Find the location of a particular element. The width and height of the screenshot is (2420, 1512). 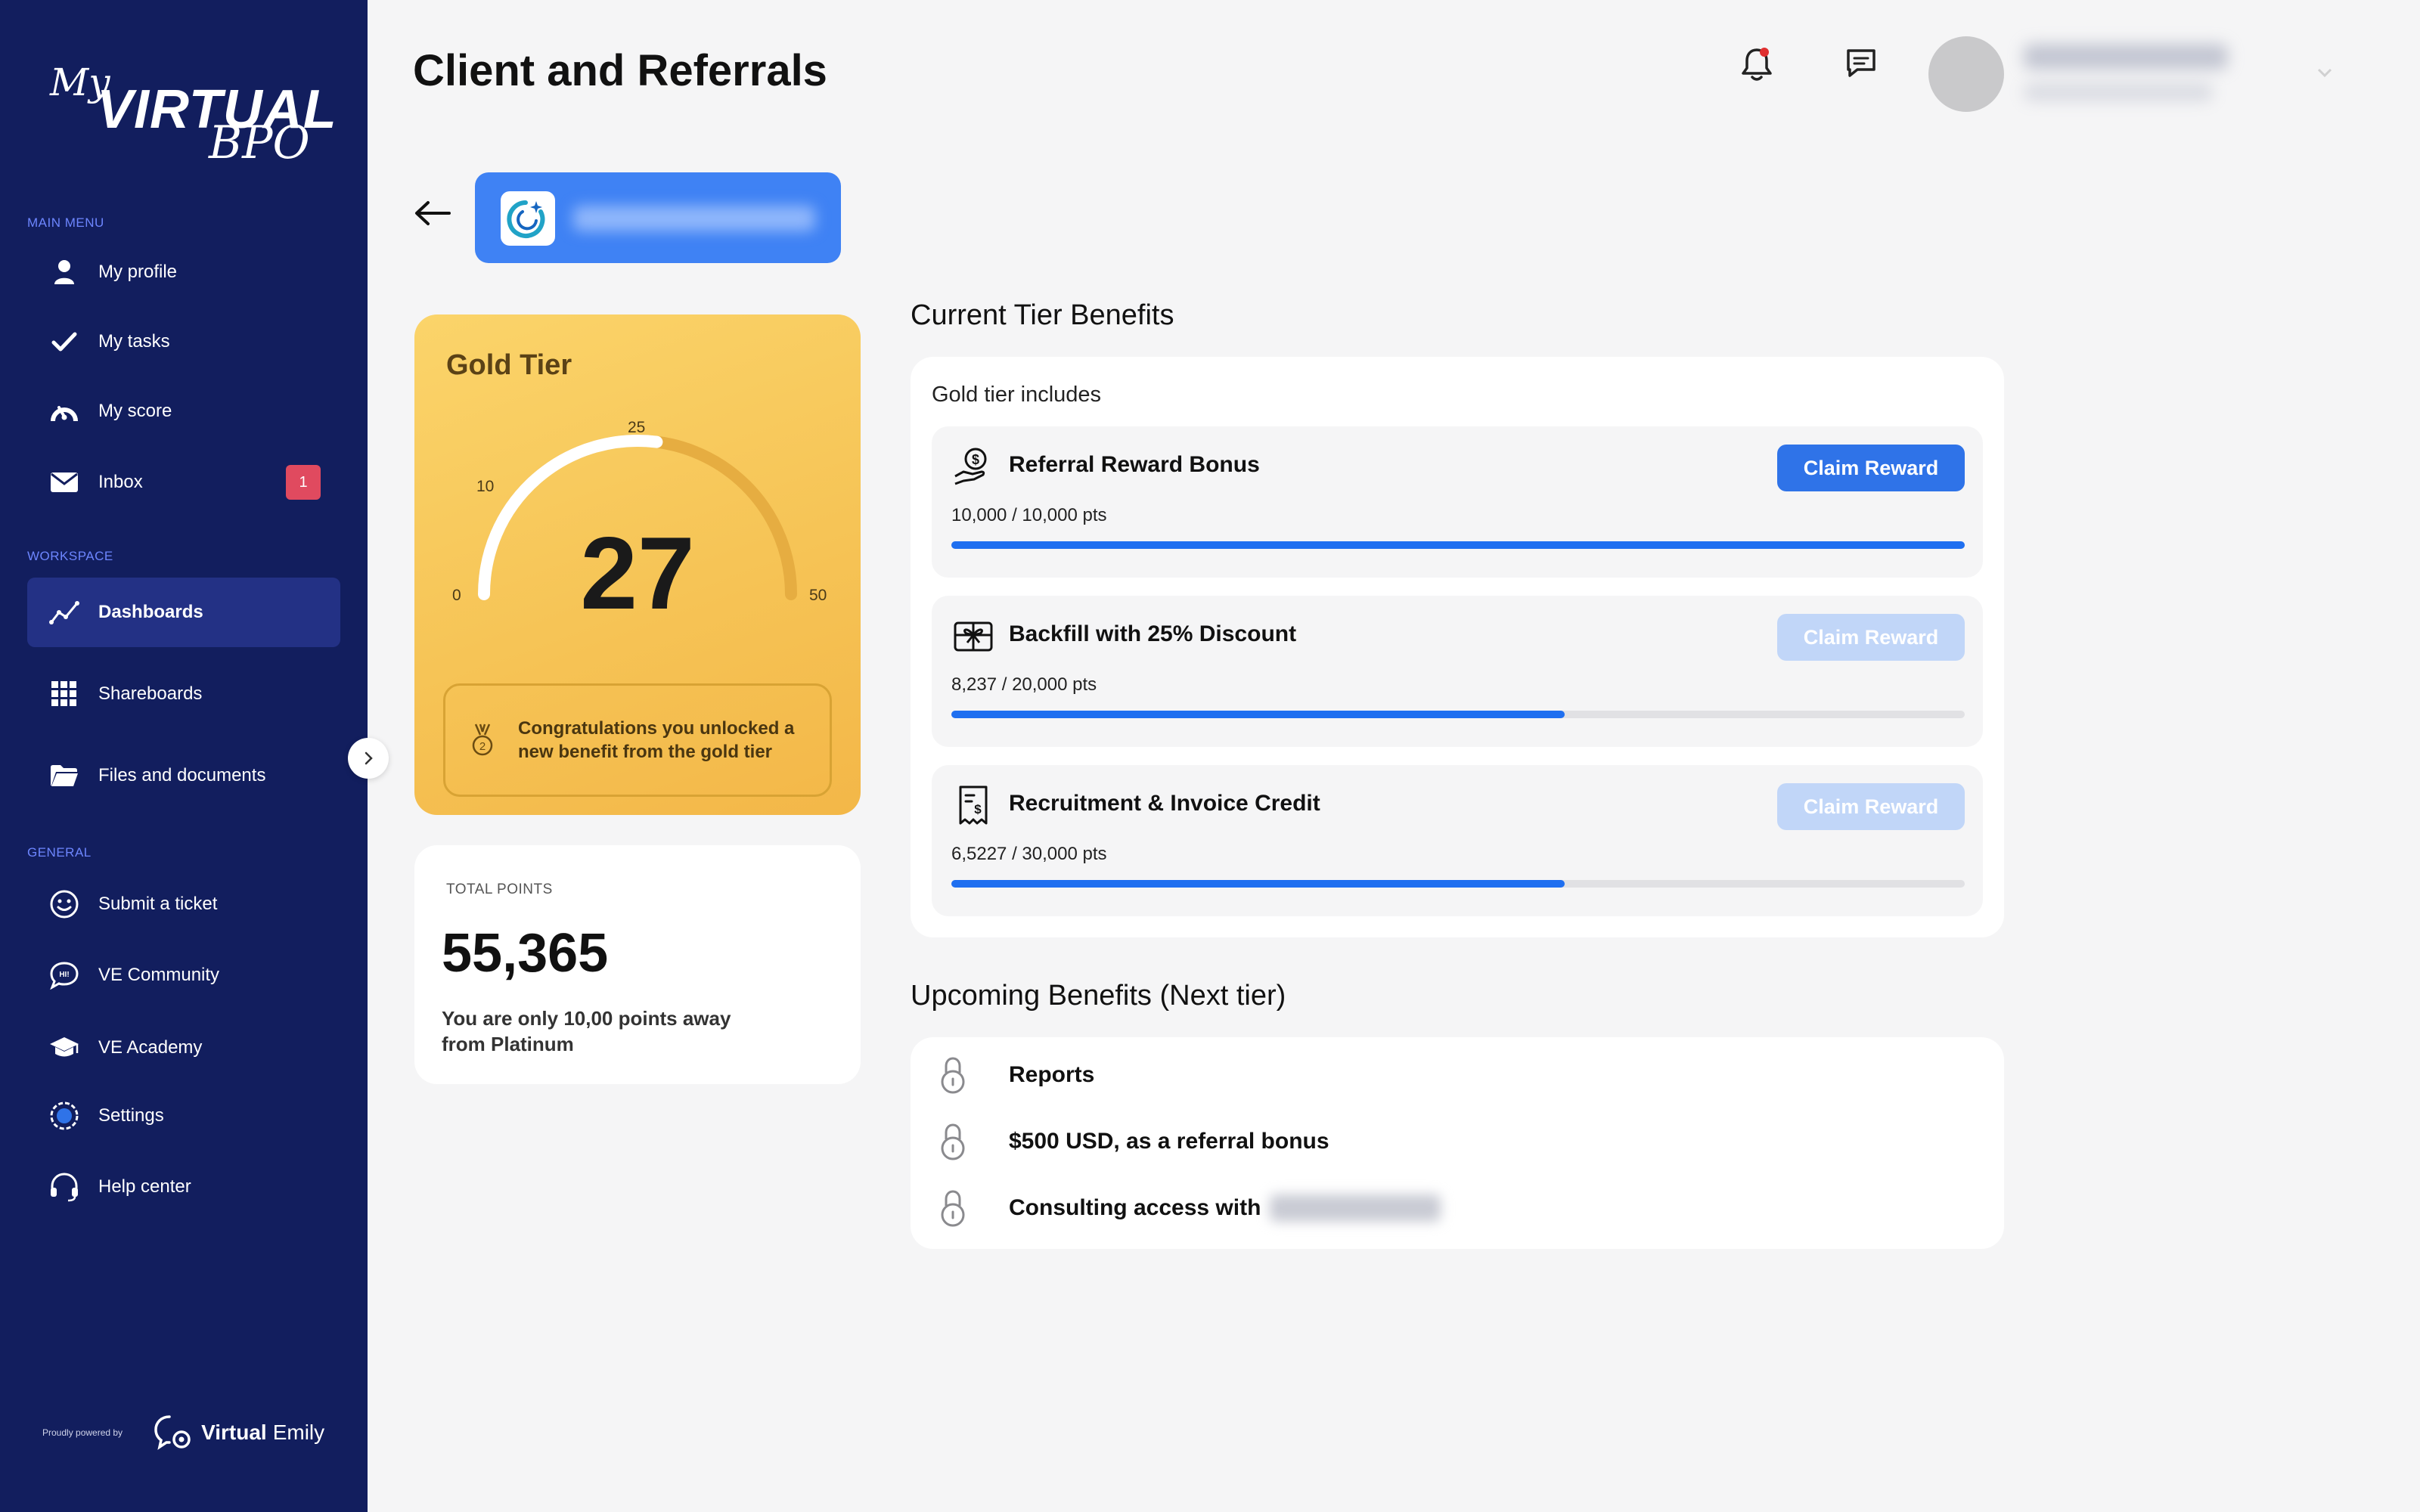

sidebar-item-files-and-documents: Files and documents is located at coordinates (183, 775).